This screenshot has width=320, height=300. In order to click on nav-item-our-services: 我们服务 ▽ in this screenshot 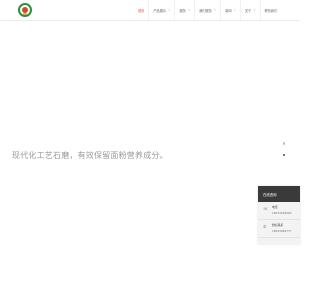, I will do `click(207, 10)`.